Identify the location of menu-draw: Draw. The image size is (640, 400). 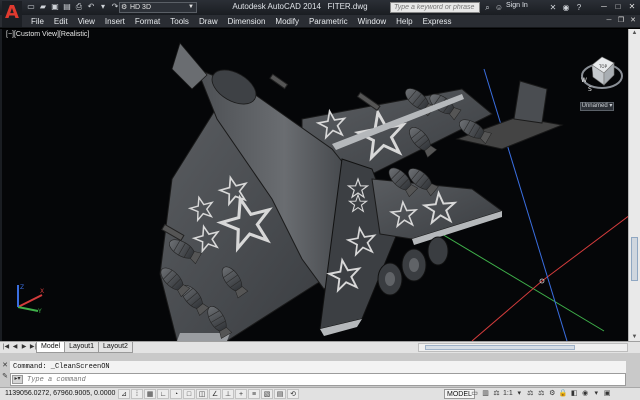
(208, 21).